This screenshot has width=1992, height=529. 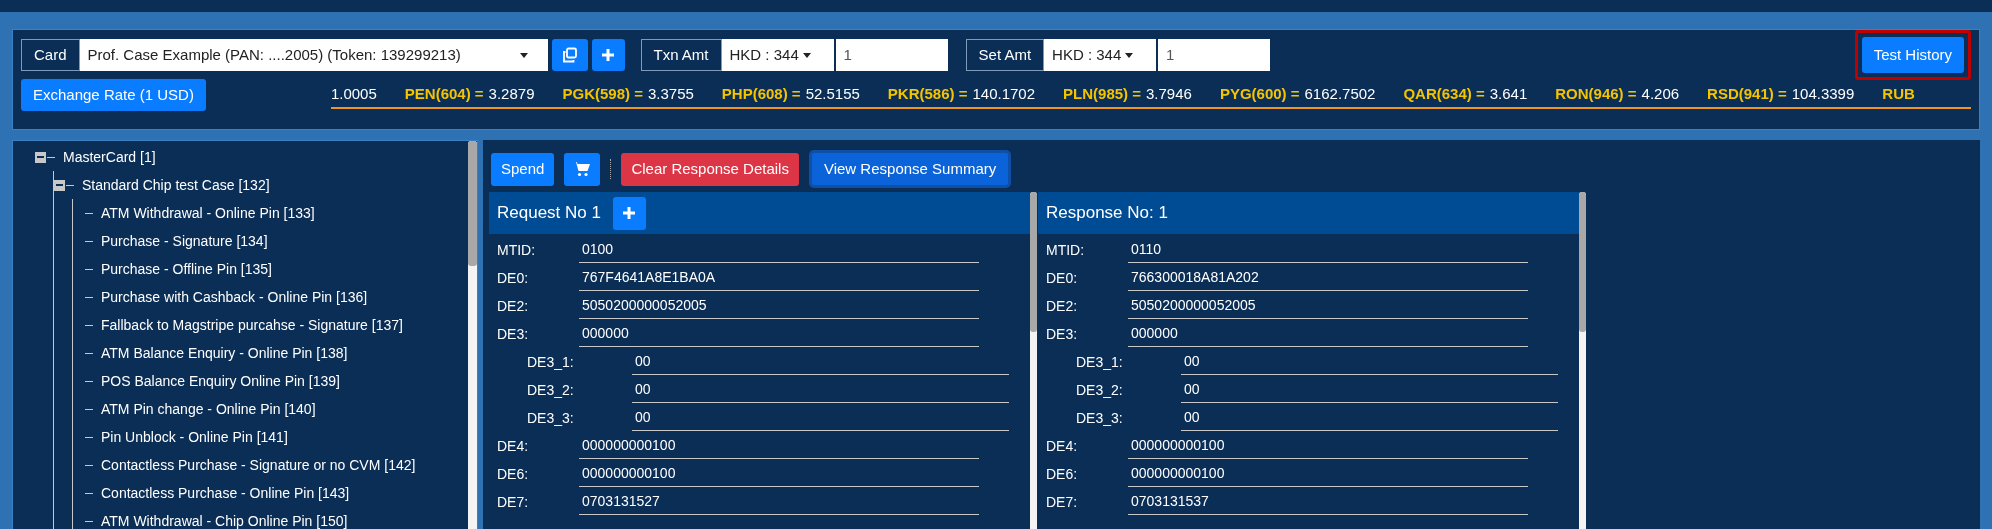 I want to click on currency-code: QAR(634) =, so click(x=1444, y=93).